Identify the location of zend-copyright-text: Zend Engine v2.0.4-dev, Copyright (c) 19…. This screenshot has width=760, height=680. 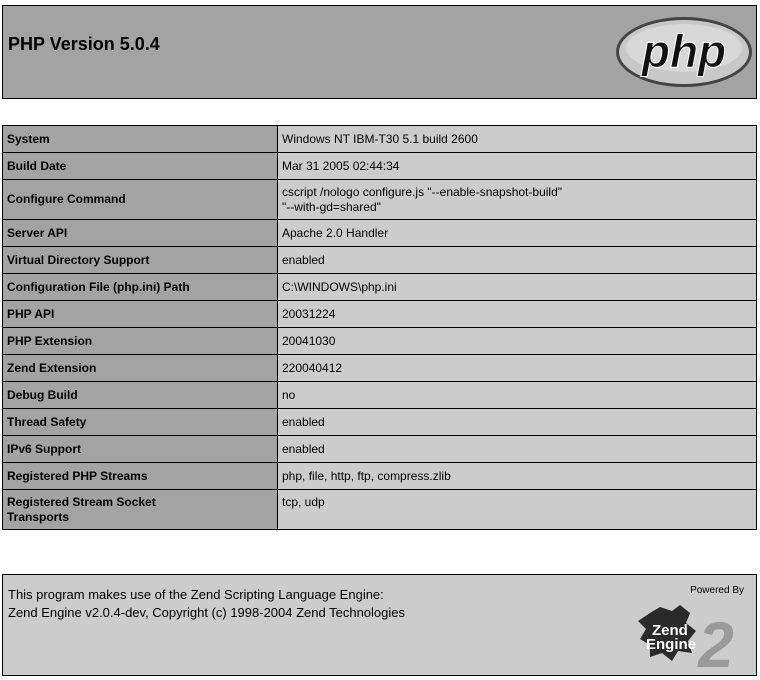
(206, 612).